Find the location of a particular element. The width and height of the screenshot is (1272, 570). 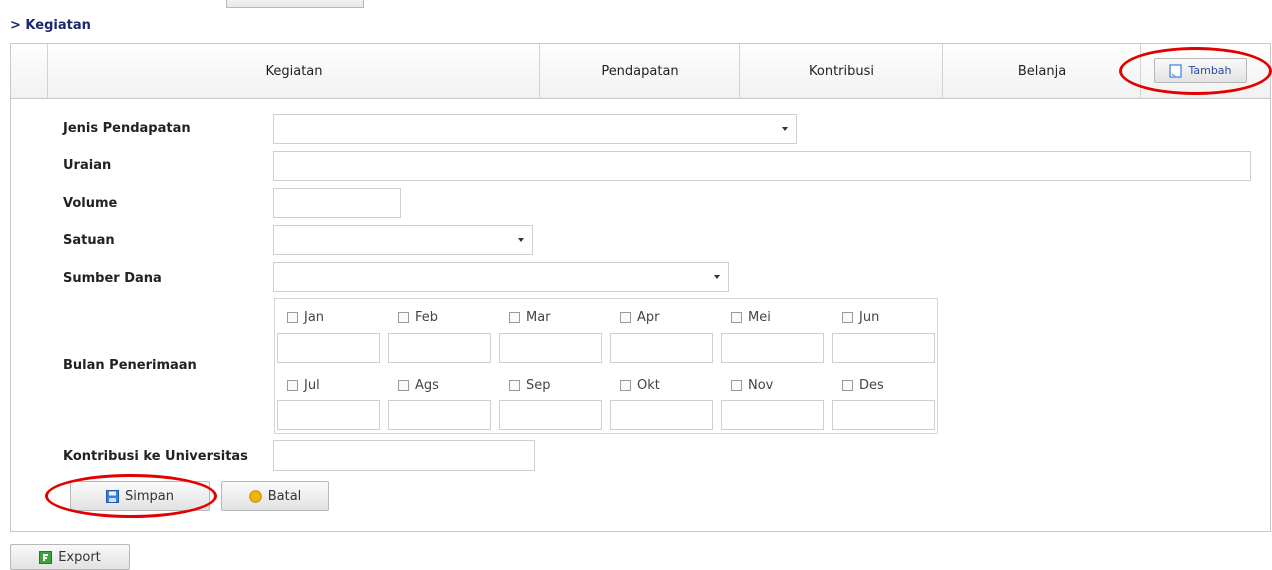

month-jul-input is located at coordinates (328, 415).